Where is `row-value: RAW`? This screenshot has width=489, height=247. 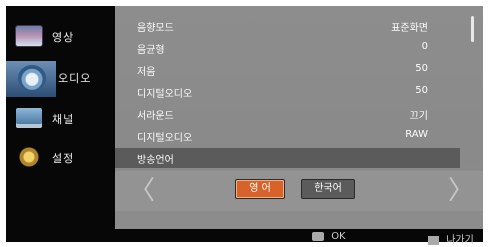 row-value: RAW is located at coordinates (416, 134).